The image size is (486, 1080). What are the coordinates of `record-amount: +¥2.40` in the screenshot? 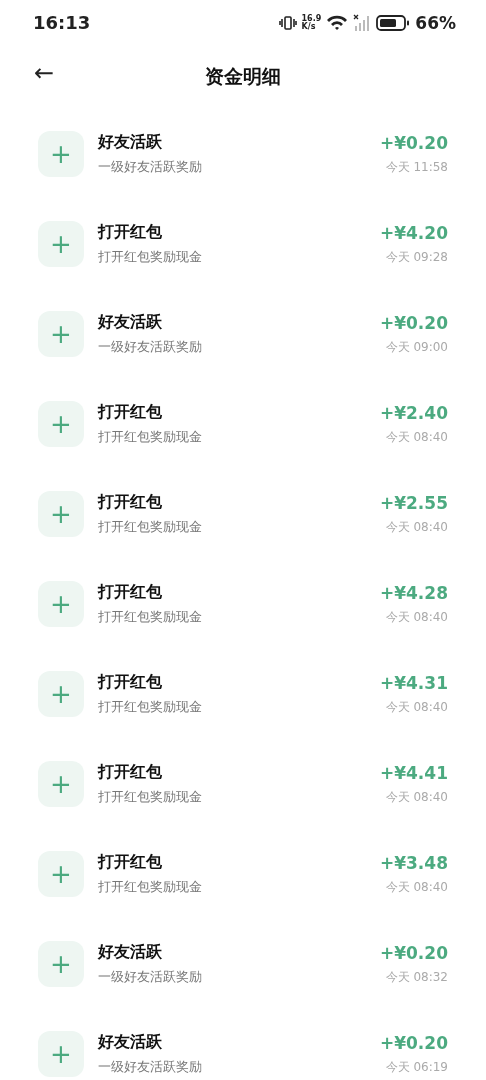 It's located at (413, 412).